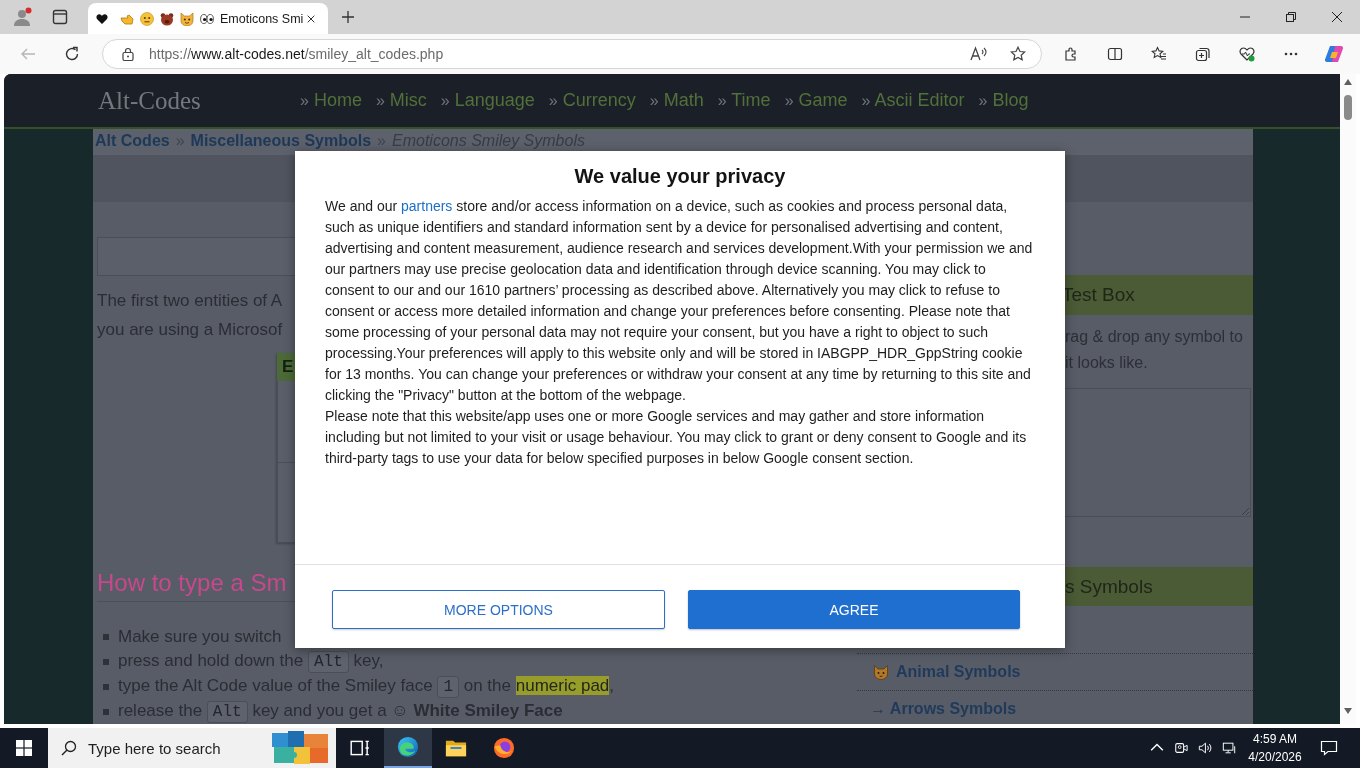  I want to click on face-icon, so click(147, 18).